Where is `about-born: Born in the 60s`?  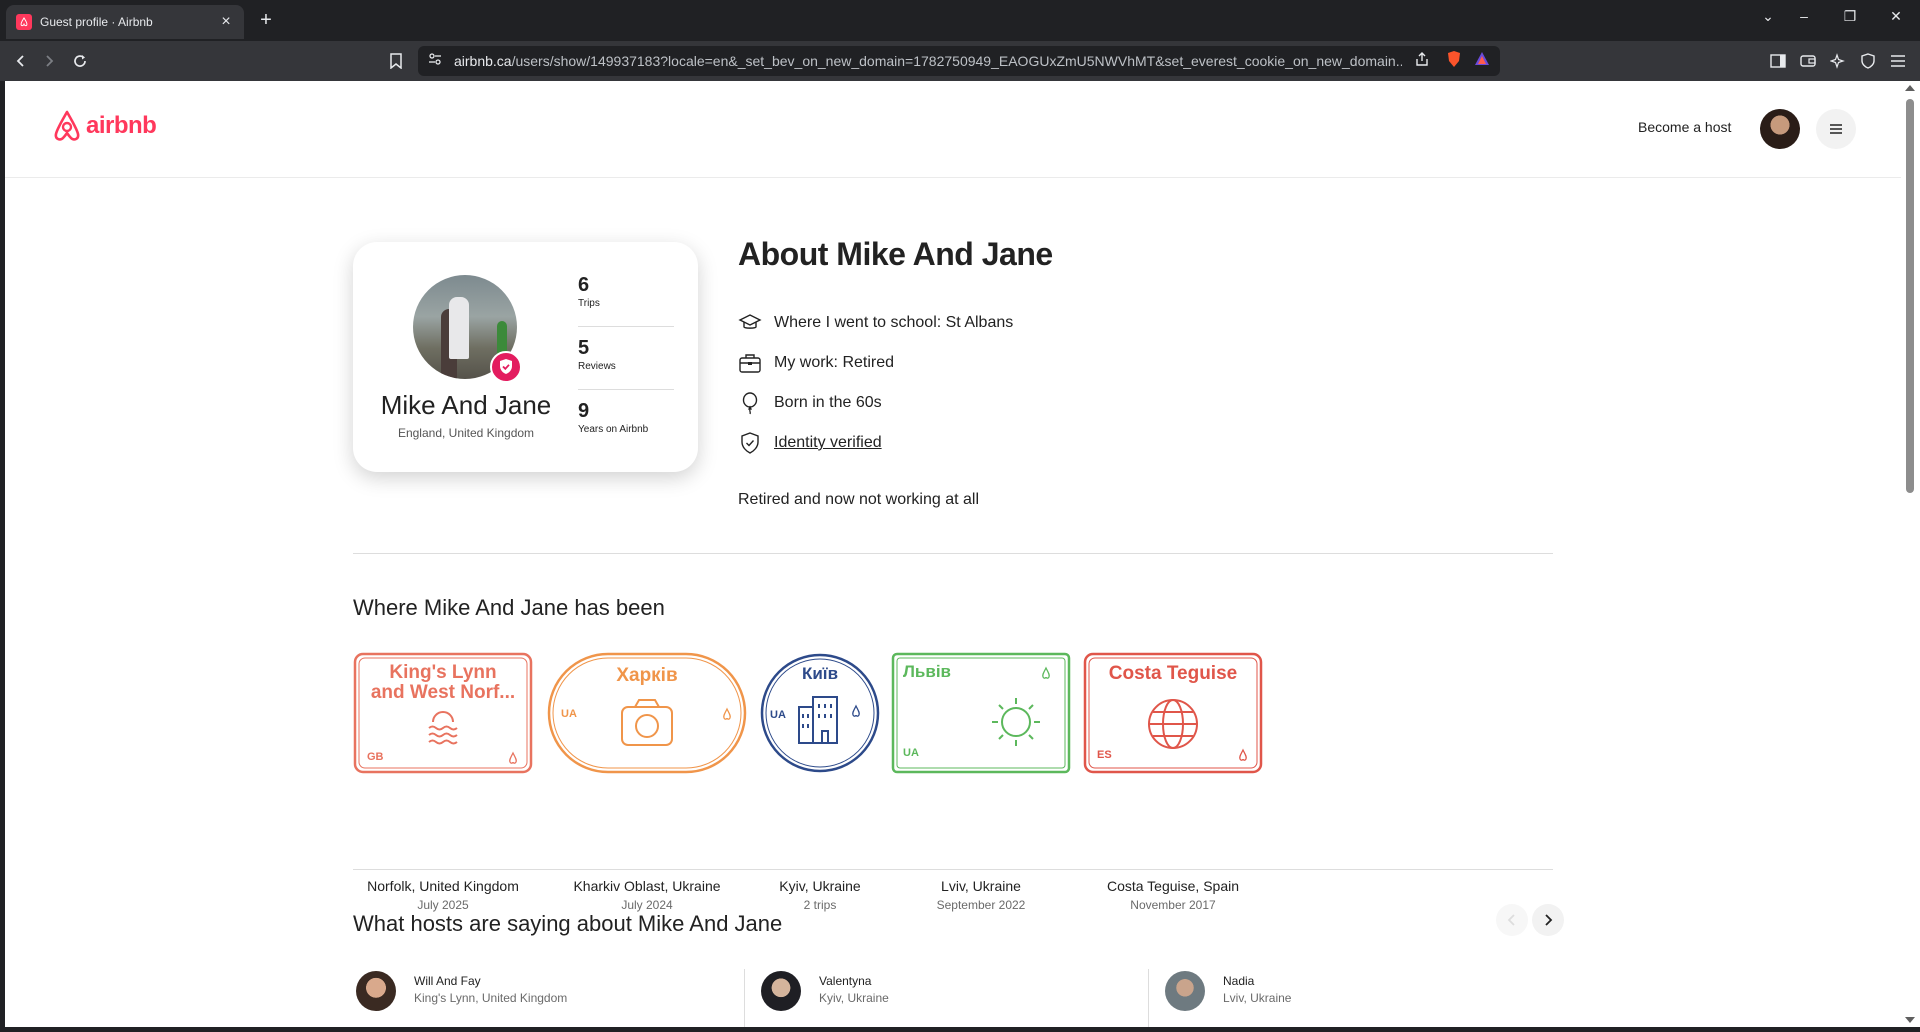 about-born: Born in the 60s is located at coordinates (810, 403).